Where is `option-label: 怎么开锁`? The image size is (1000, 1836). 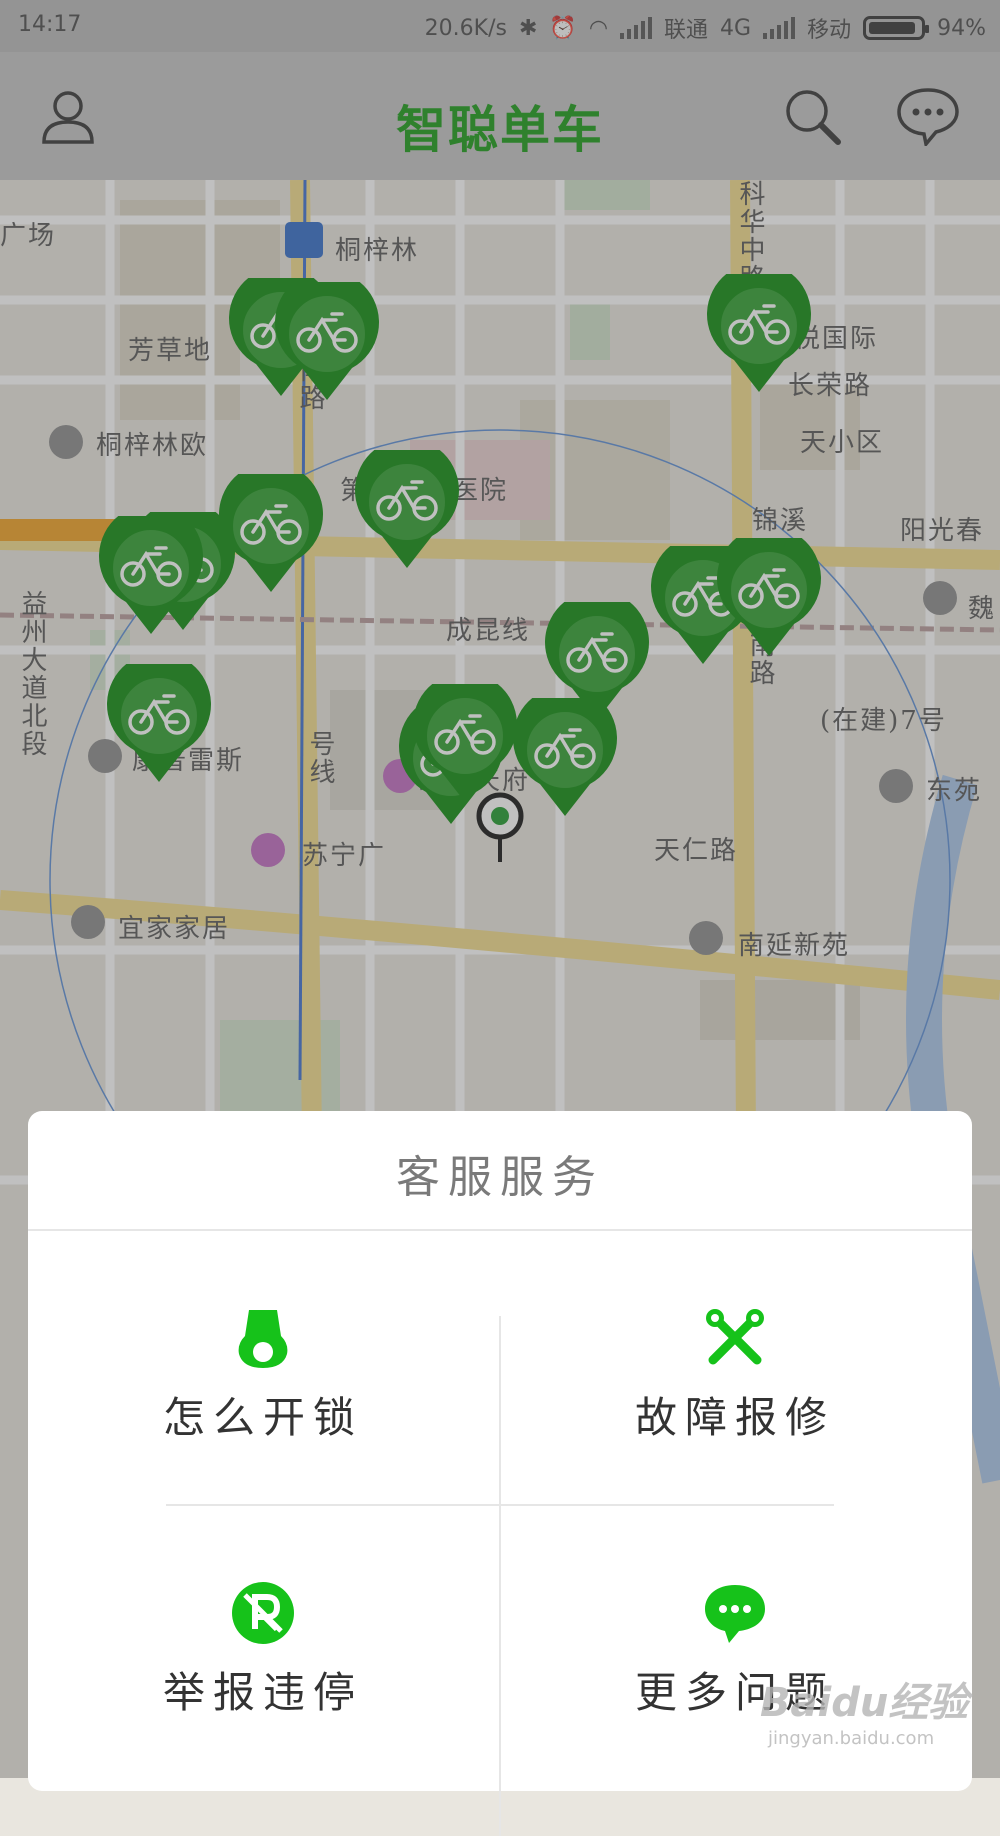
option-label: 怎么开锁 is located at coordinates (262, 1417).